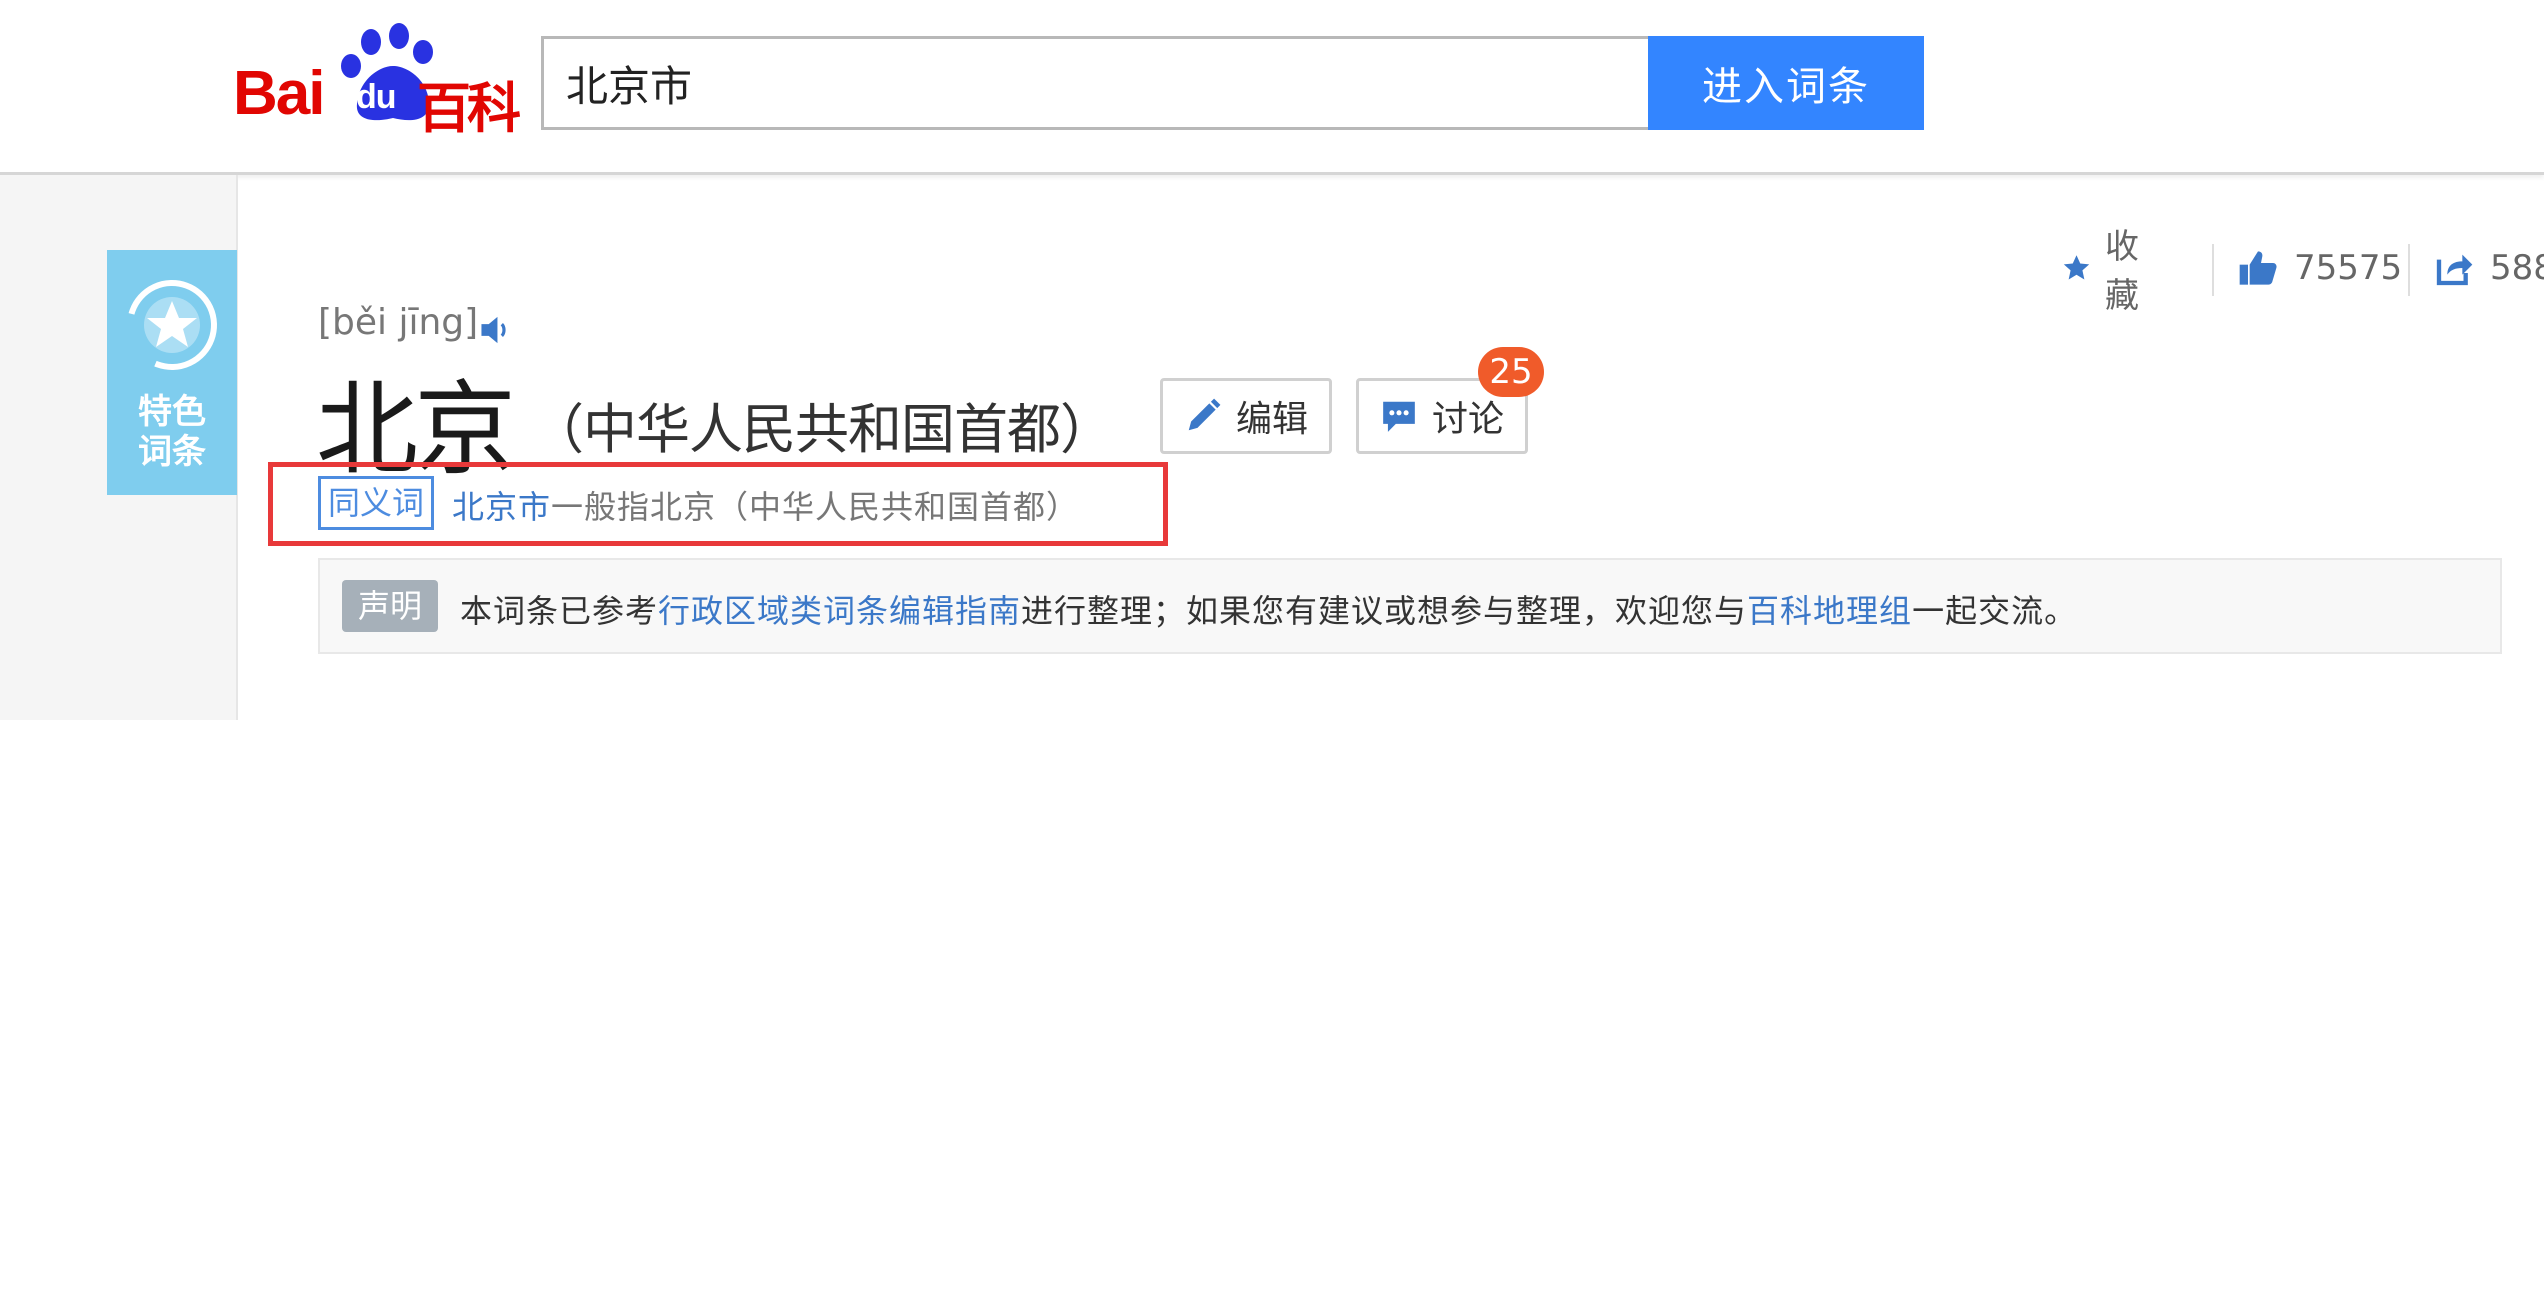  I want to click on thumbs-up-icon, so click(2258, 268).